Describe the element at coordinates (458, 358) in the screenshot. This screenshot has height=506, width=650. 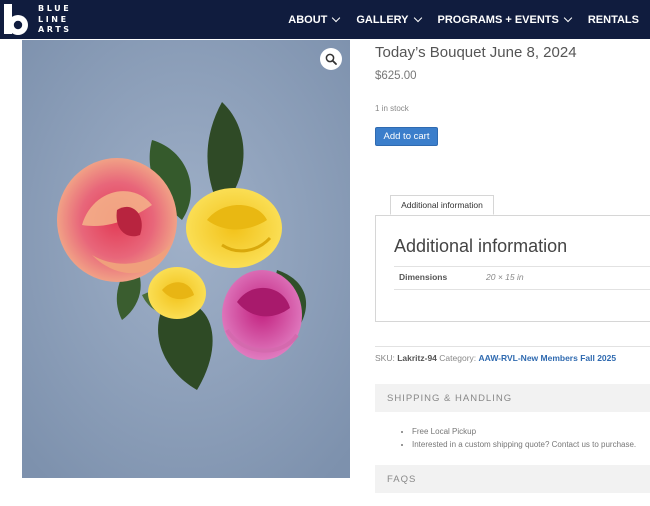
I see `category-label: Category:` at that location.